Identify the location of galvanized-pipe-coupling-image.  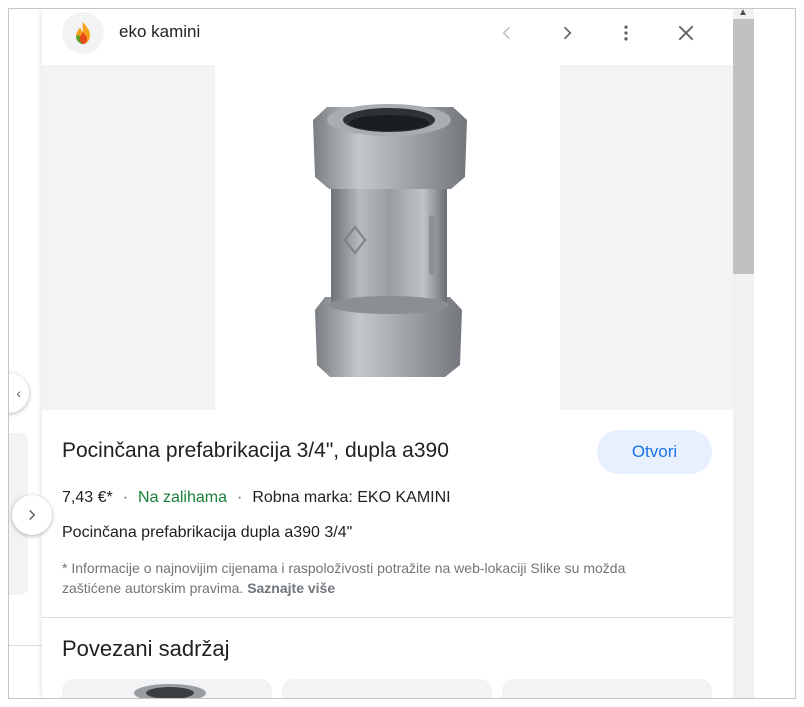
(390, 240).